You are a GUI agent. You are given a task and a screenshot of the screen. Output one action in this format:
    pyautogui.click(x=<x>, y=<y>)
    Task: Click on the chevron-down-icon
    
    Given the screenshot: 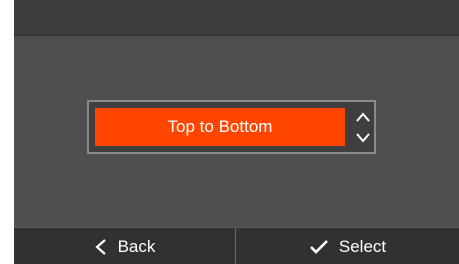 What is the action you would take?
    pyautogui.click(x=363, y=138)
    